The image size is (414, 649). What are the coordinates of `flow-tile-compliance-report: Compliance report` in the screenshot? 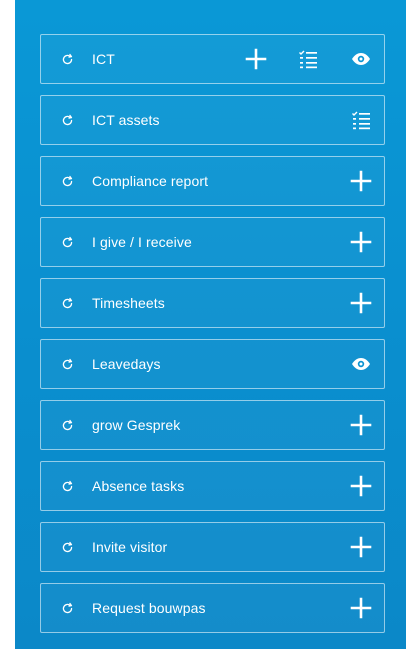 It's located at (212, 181).